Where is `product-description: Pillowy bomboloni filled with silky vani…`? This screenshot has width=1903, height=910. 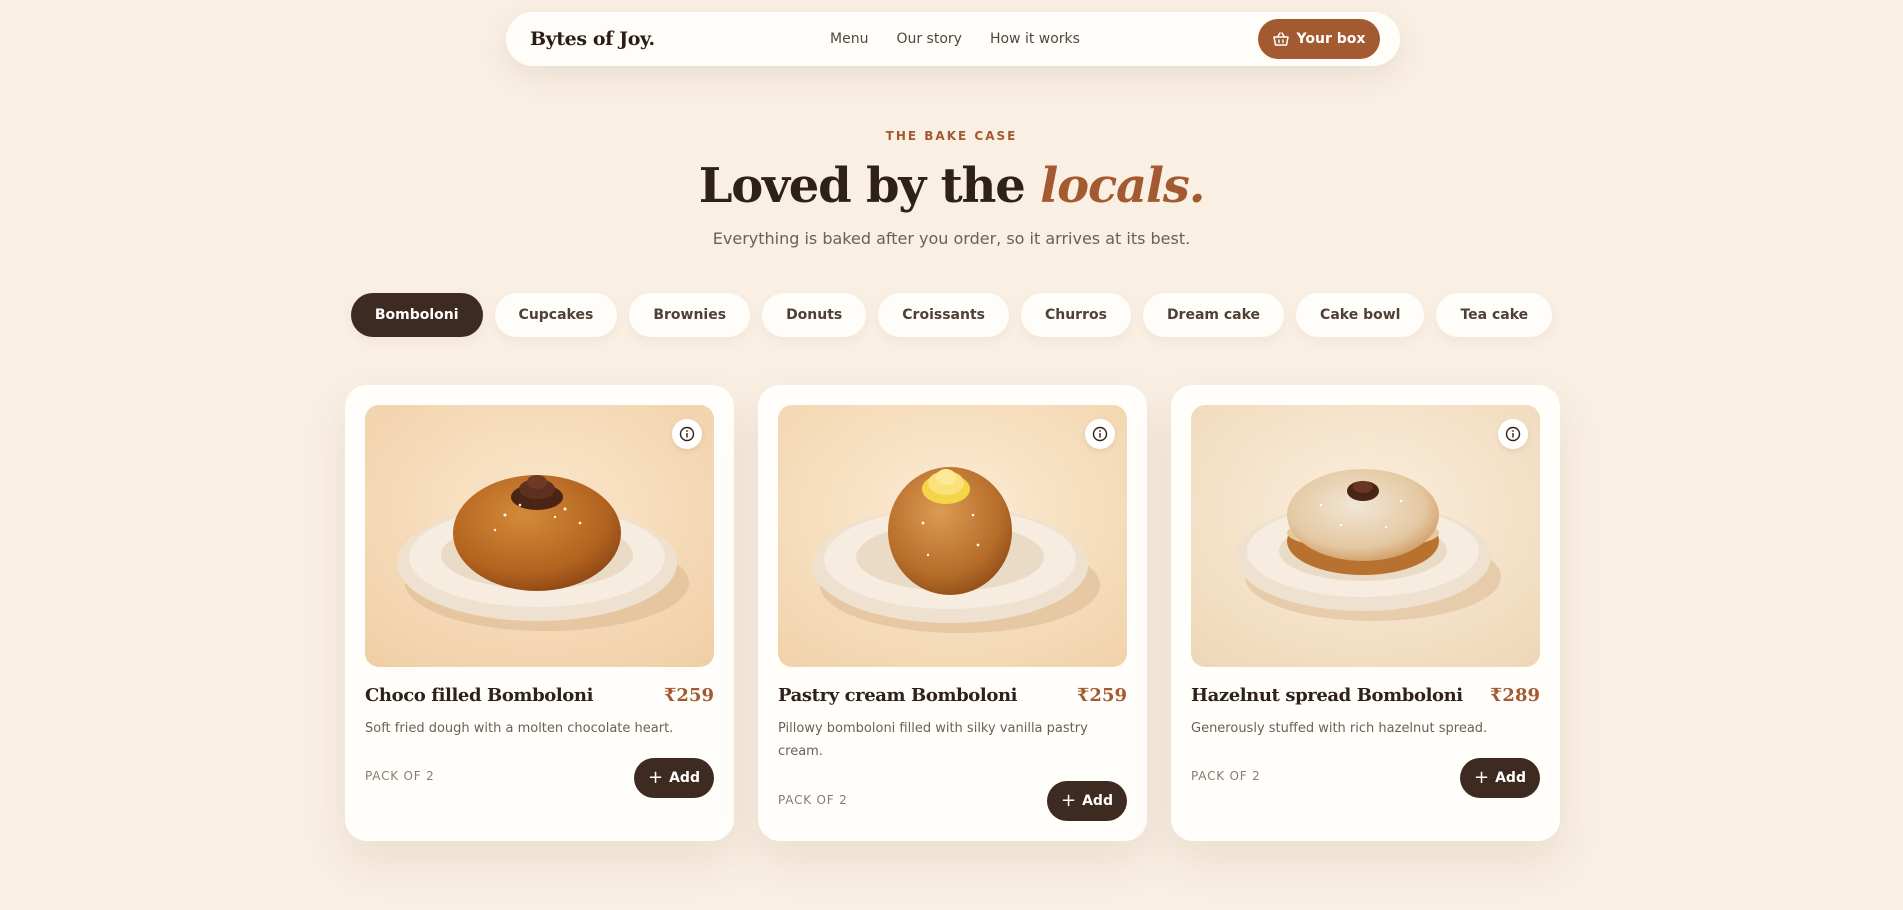 product-description: Pillowy bomboloni filled with silky vani… is located at coordinates (933, 740).